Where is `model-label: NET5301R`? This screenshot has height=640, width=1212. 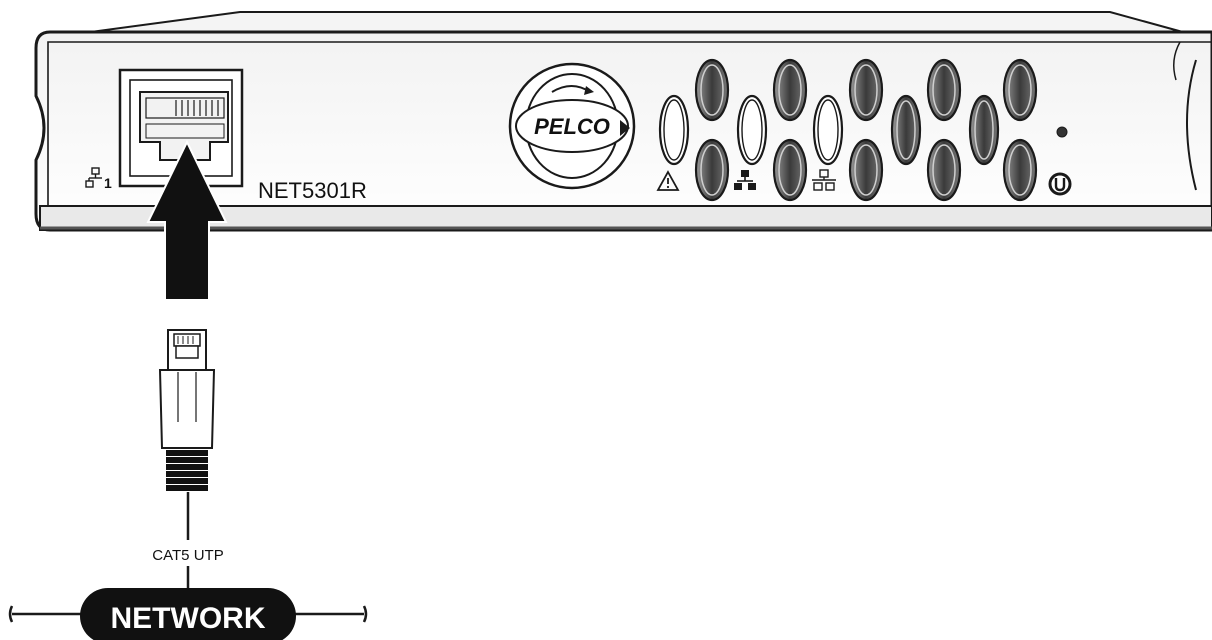 model-label: NET5301R is located at coordinates (312, 190).